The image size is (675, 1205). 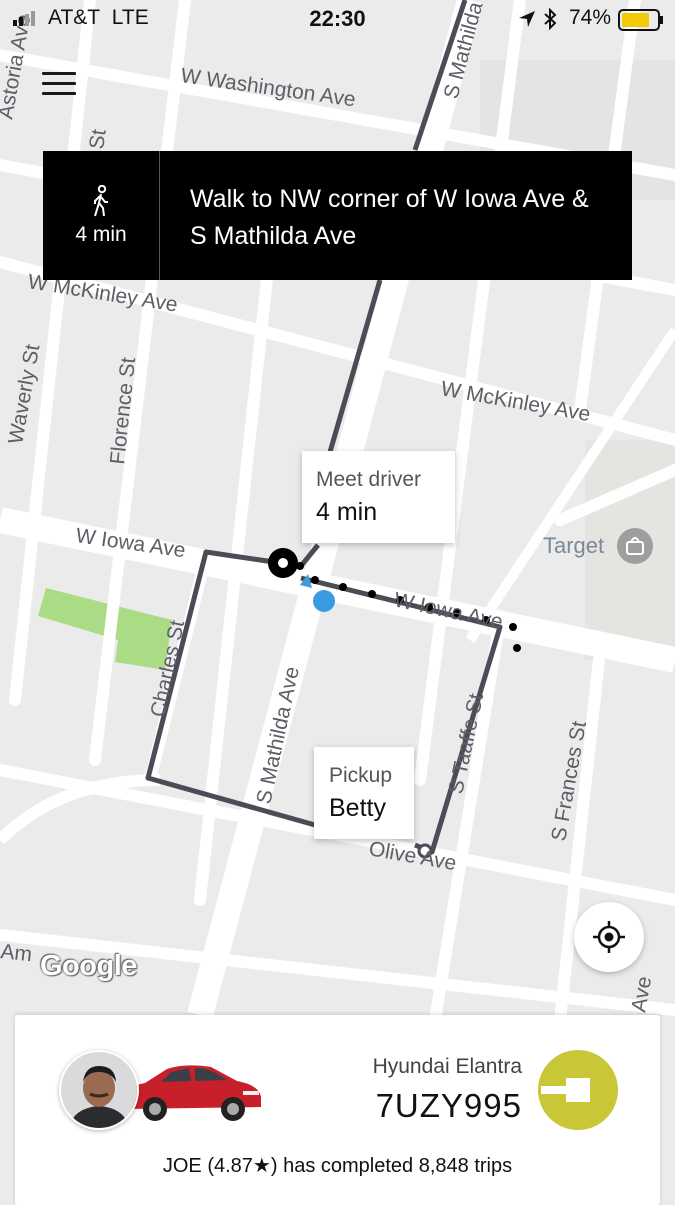 I want to click on recenter-button, so click(x=609, y=937).